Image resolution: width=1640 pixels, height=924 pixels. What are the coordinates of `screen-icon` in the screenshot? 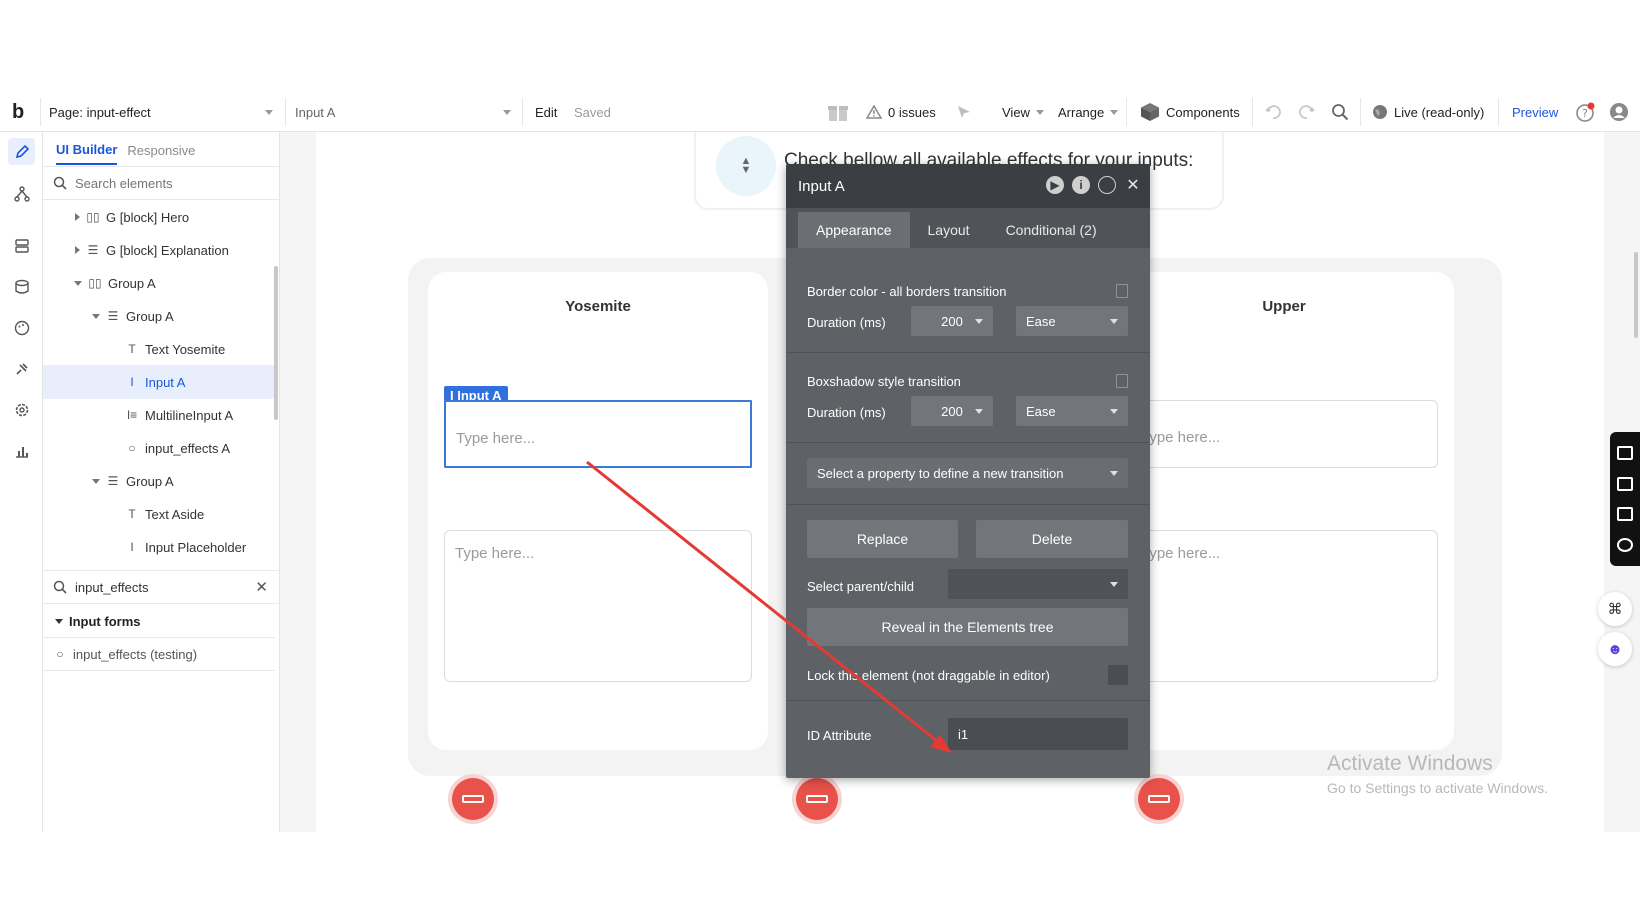 It's located at (1625, 514).